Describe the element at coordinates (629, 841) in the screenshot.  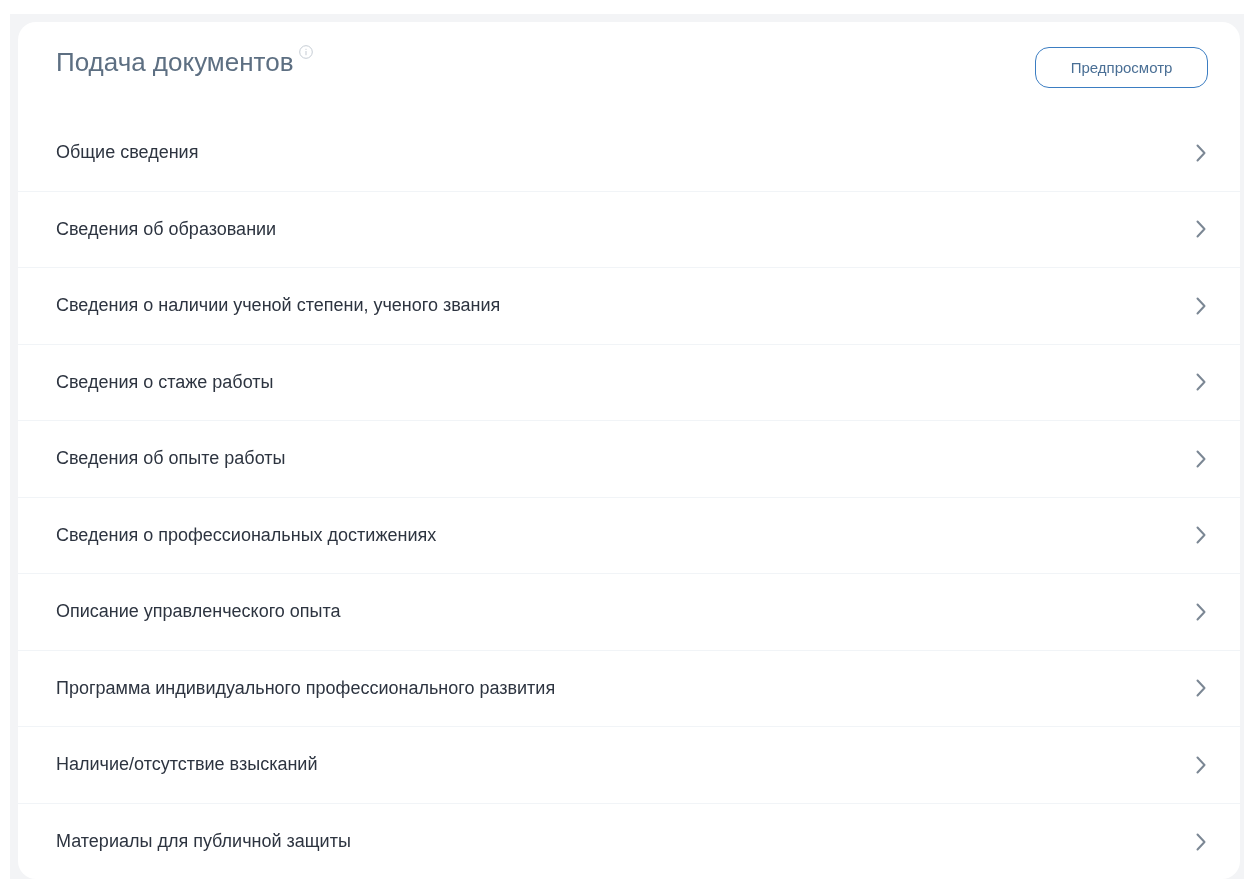
I see `section-item: Материалы для публичной защиты` at that location.